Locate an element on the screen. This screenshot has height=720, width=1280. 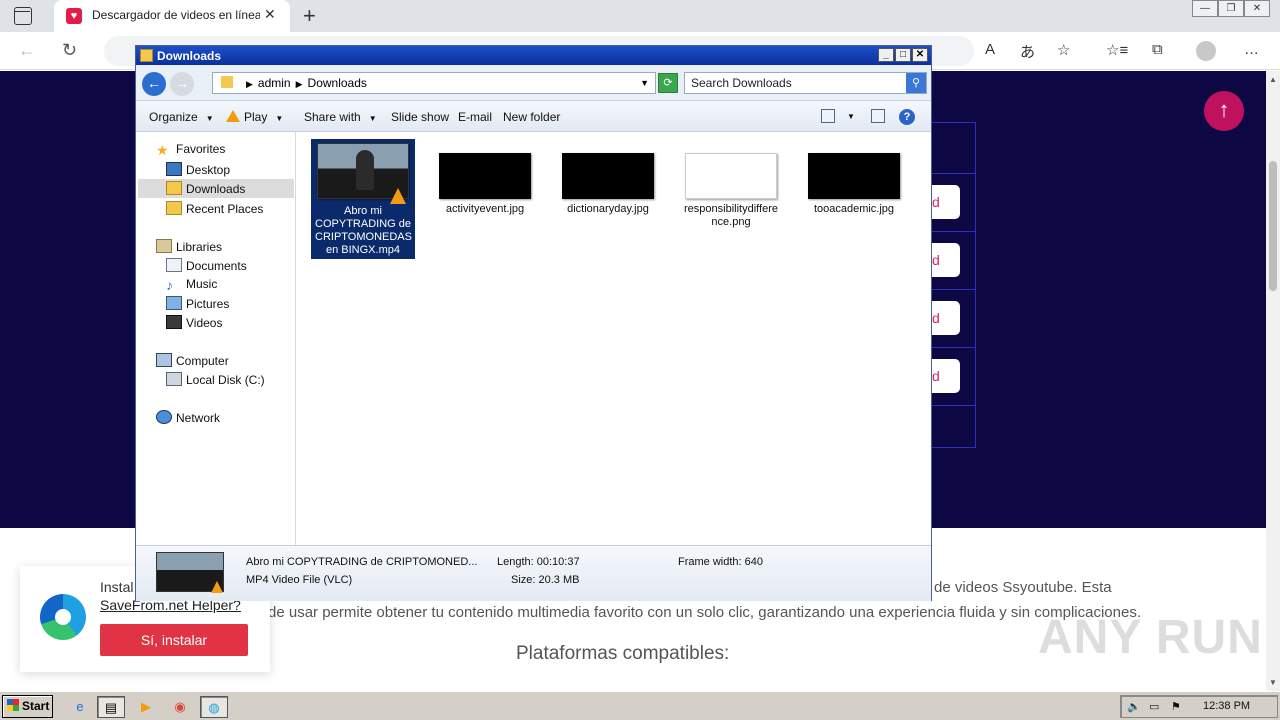
browser-tab-active: ♥ Descargador de videos en línea ✕ is located at coordinates (172, 16).